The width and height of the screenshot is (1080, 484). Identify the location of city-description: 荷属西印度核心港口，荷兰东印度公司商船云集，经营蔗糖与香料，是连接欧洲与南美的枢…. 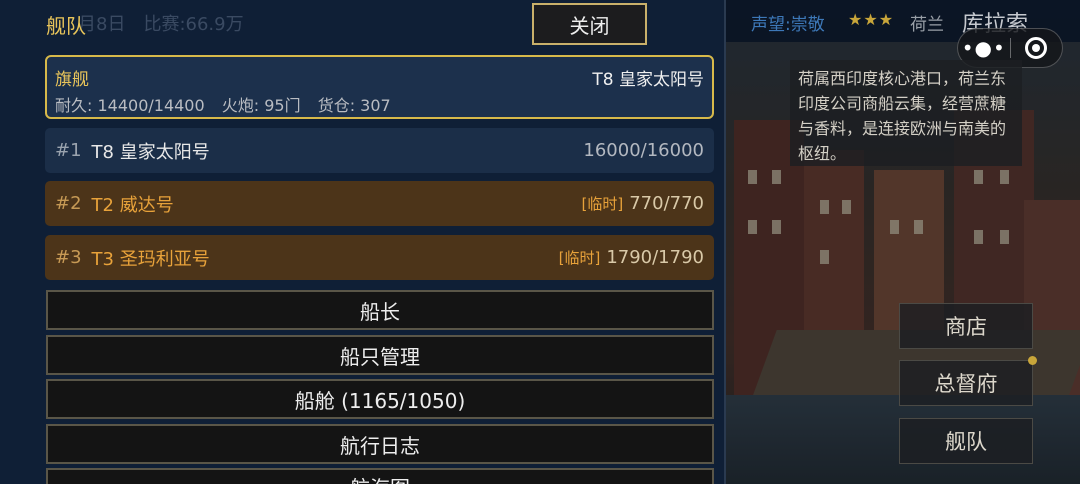
(906, 113).